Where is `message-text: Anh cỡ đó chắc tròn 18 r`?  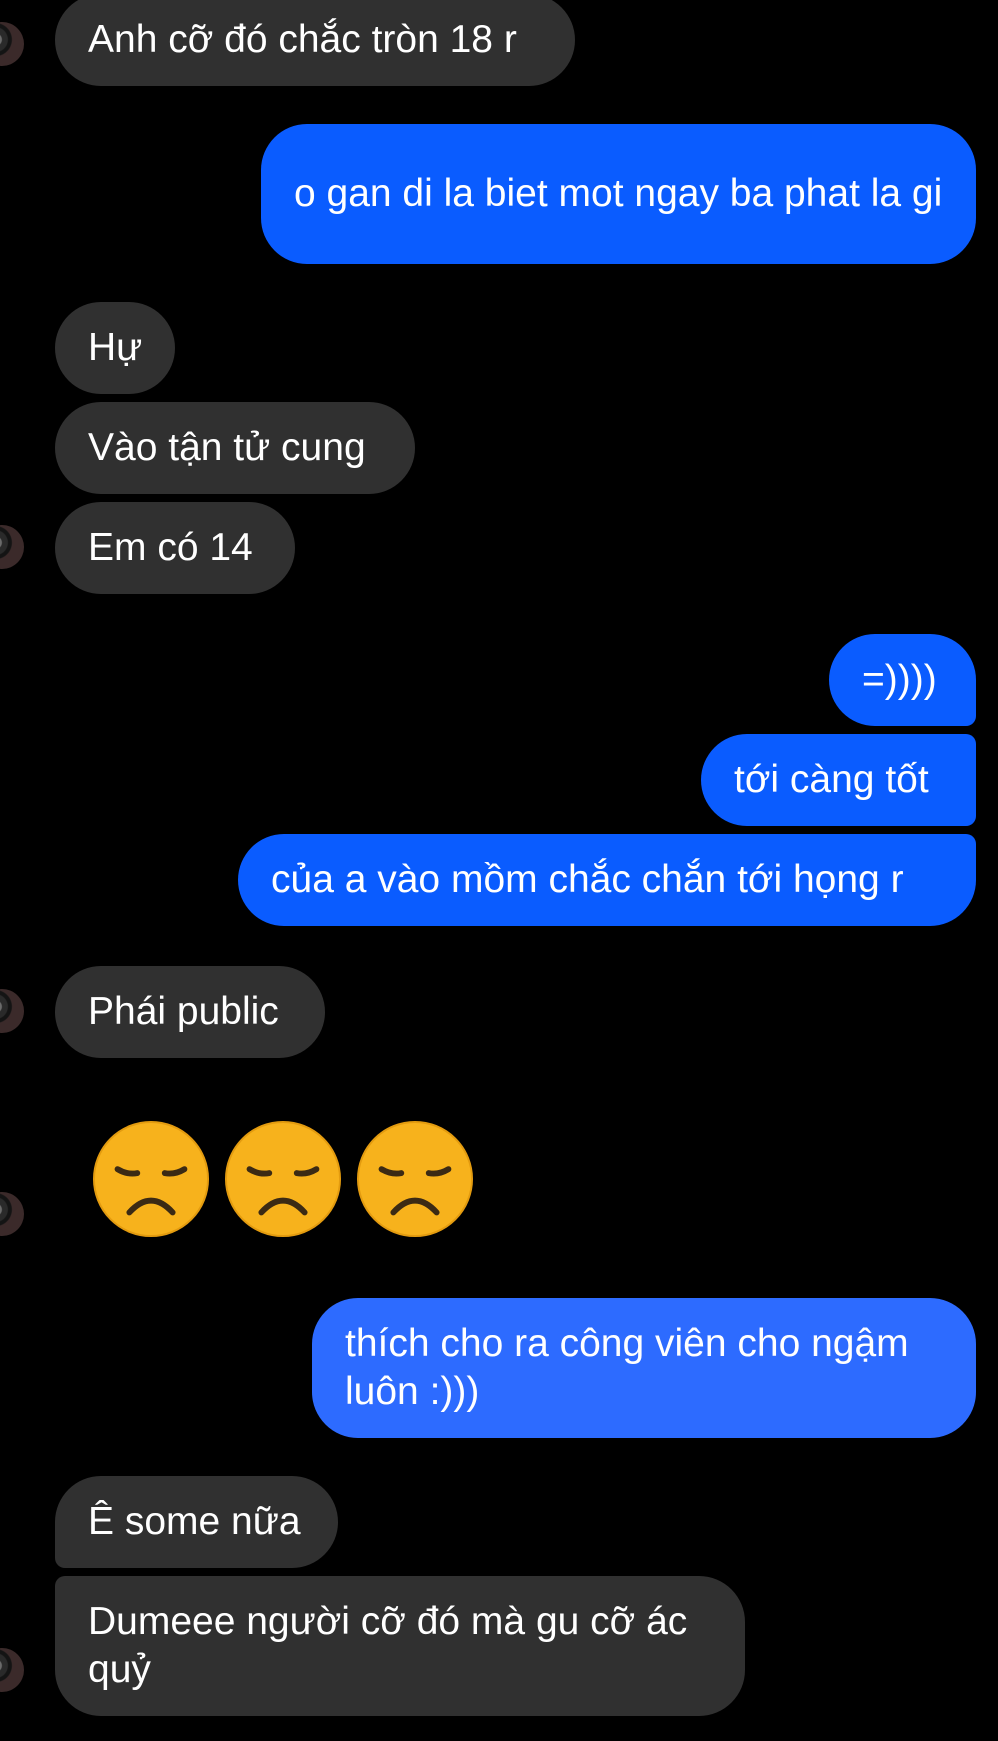 message-text: Anh cỡ đó chắc tròn 18 r is located at coordinates (302, 39).